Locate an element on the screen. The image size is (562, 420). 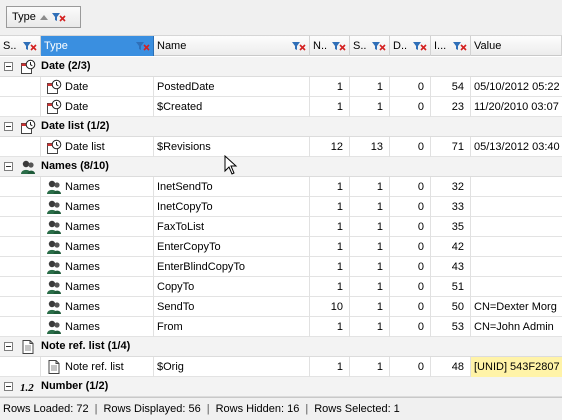
table-row: Date PostedDate 1 1 0 54 05/10/2012 05:22 is located at coordinates (281, 87).